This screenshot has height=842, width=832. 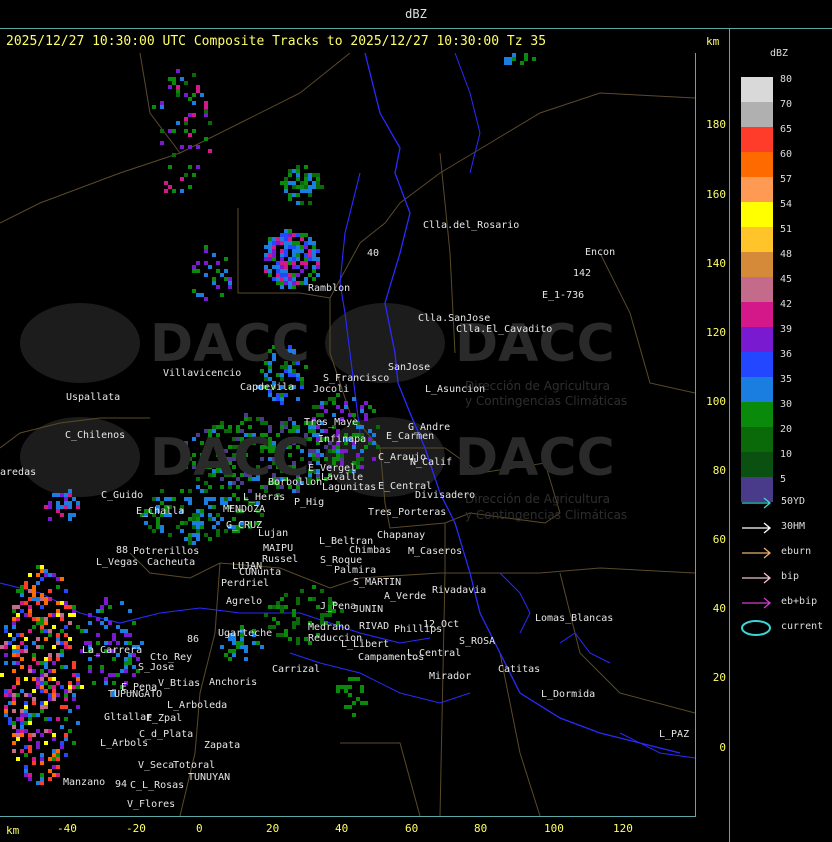 I want to click on place-label: P_Hig, so click(x=309, y=502).